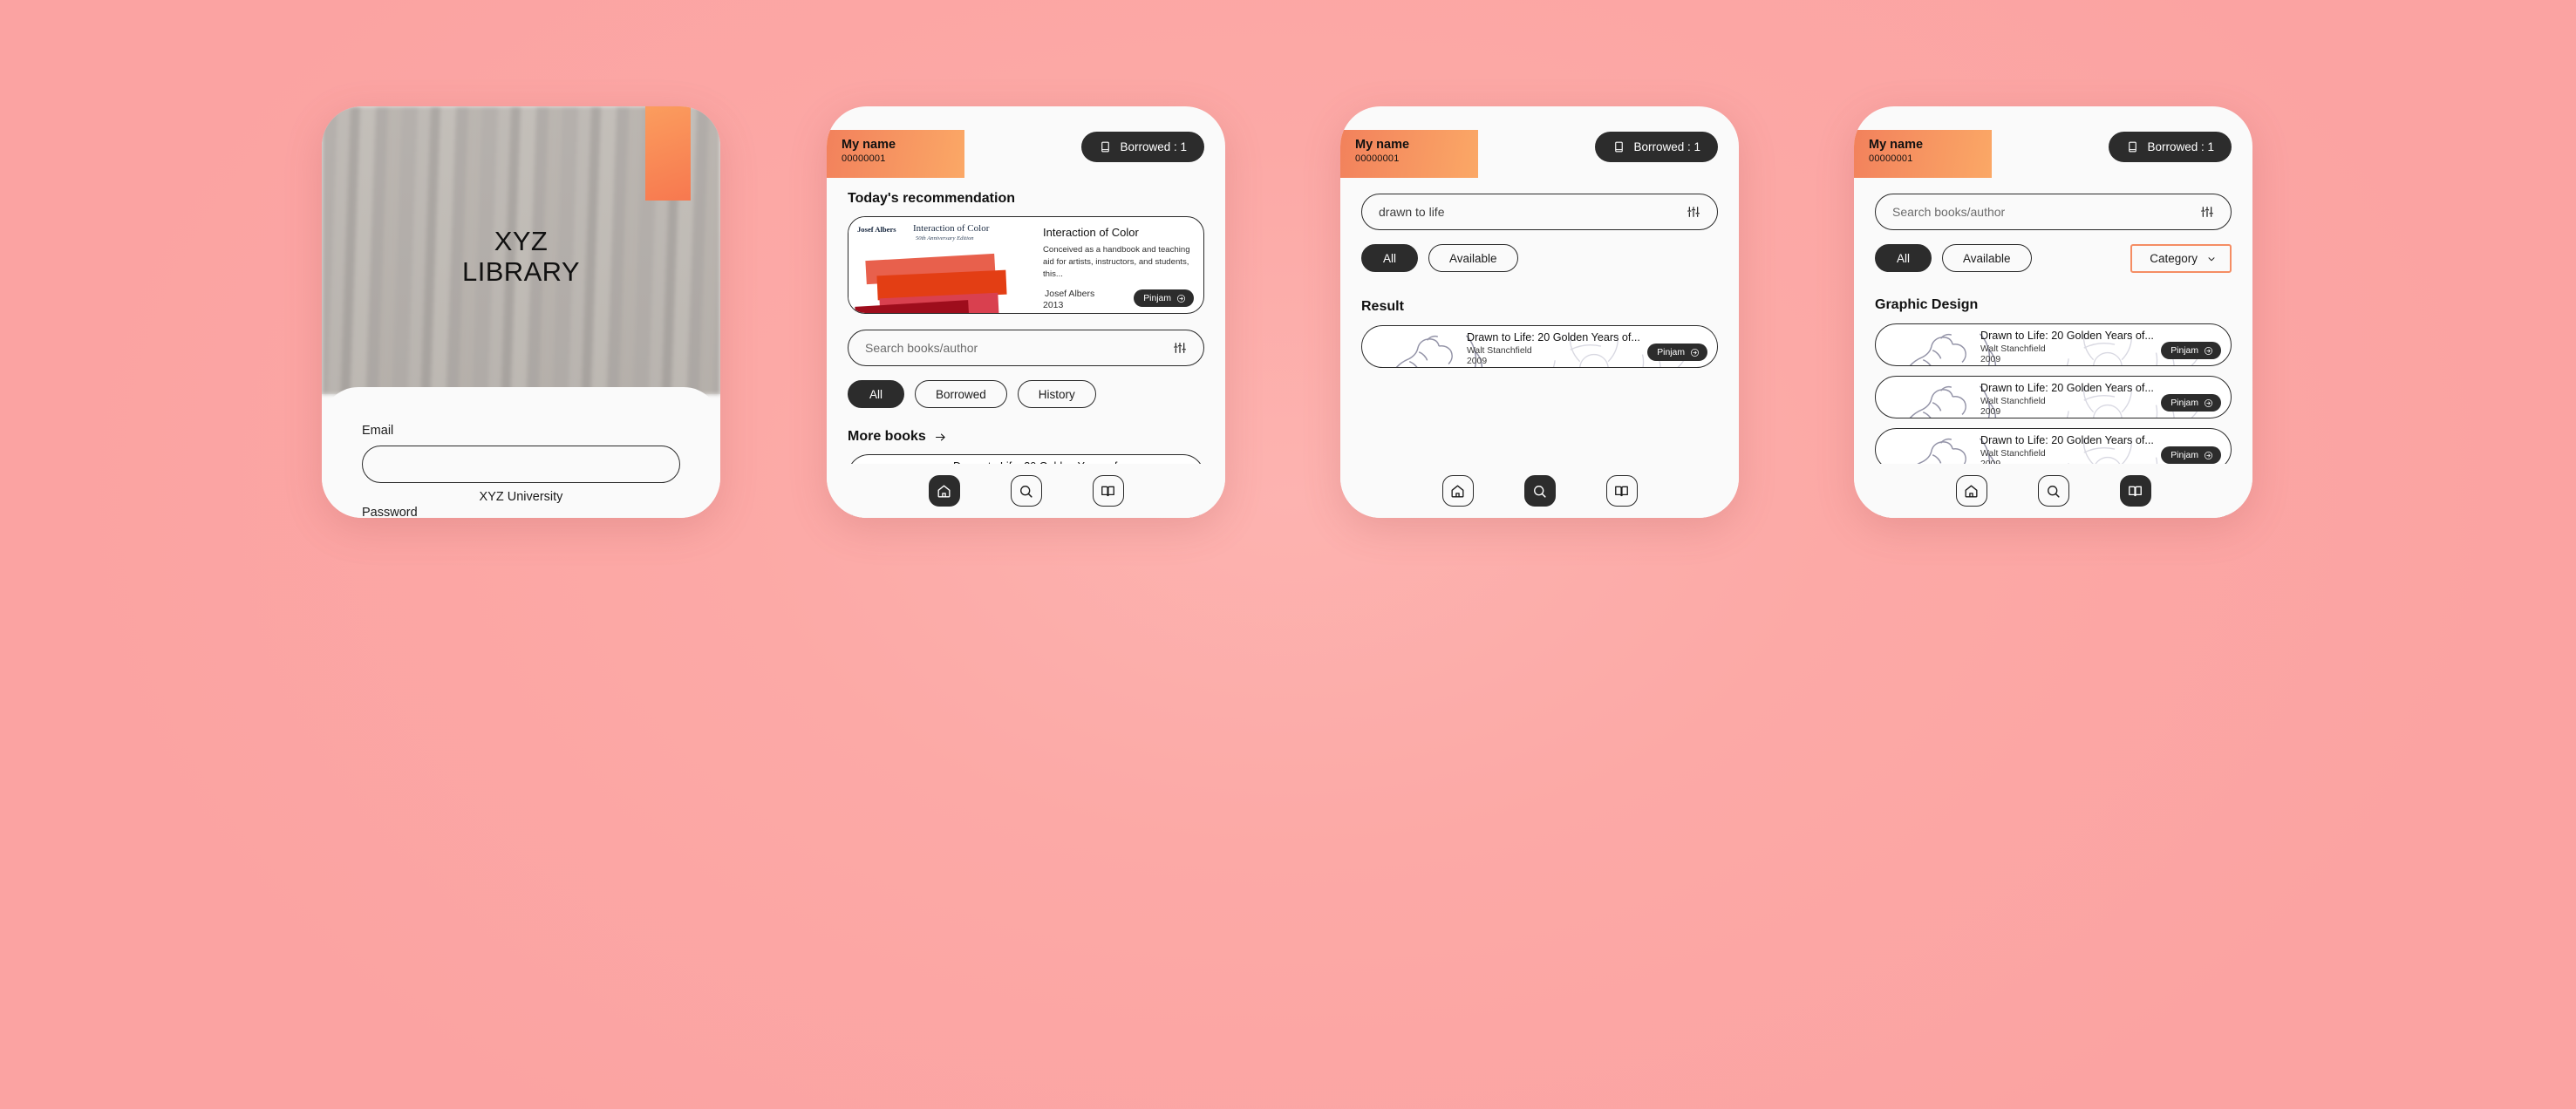 The width and height of the screenshot is (2576, 1109). I want to click on password-label: Password, so click(390, 512).